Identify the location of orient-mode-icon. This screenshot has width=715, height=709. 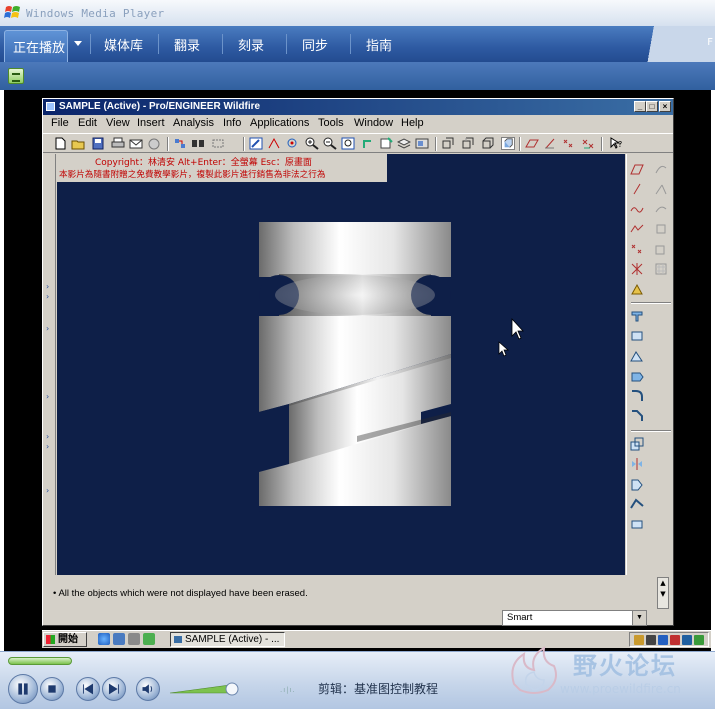
(292, 143).